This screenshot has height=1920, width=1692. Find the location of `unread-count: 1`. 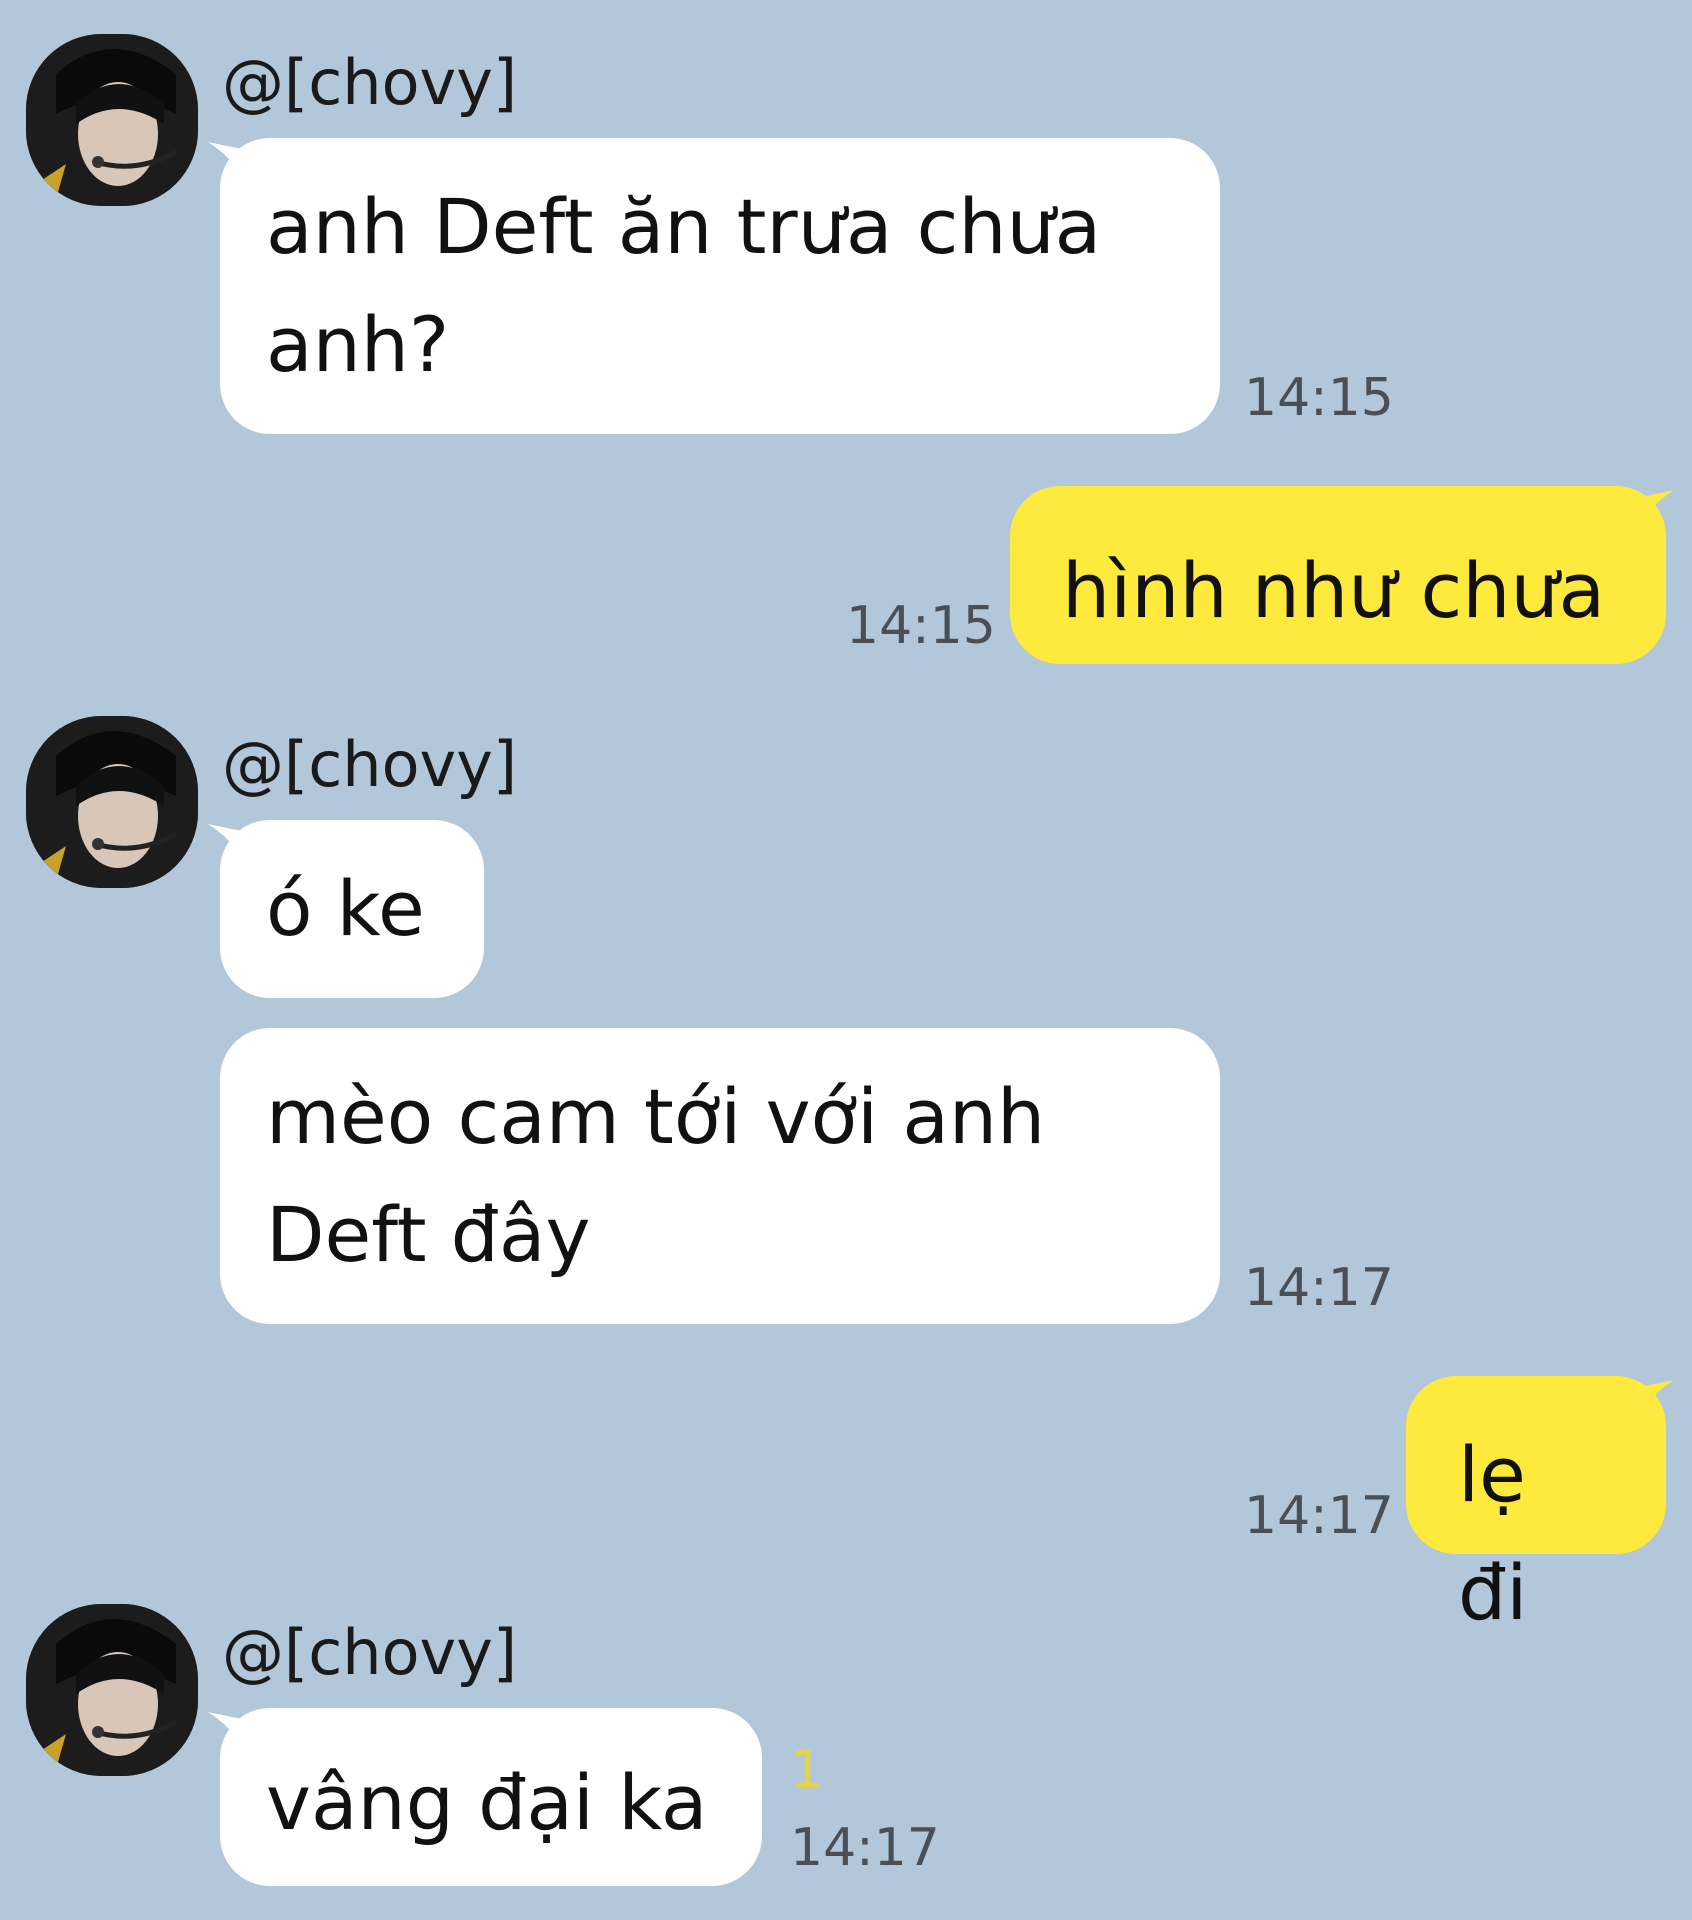

unread-count: 1 is located at coordinates (807, 1770).